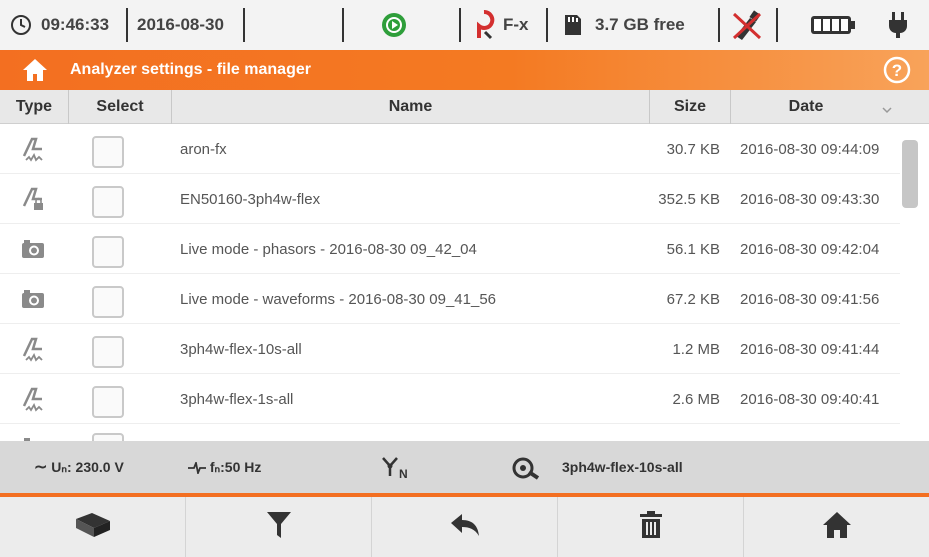 This screenshot has width=929, height=557. I want to click on file-name: EN50160-3ph4w-flex, so click(250, 199).